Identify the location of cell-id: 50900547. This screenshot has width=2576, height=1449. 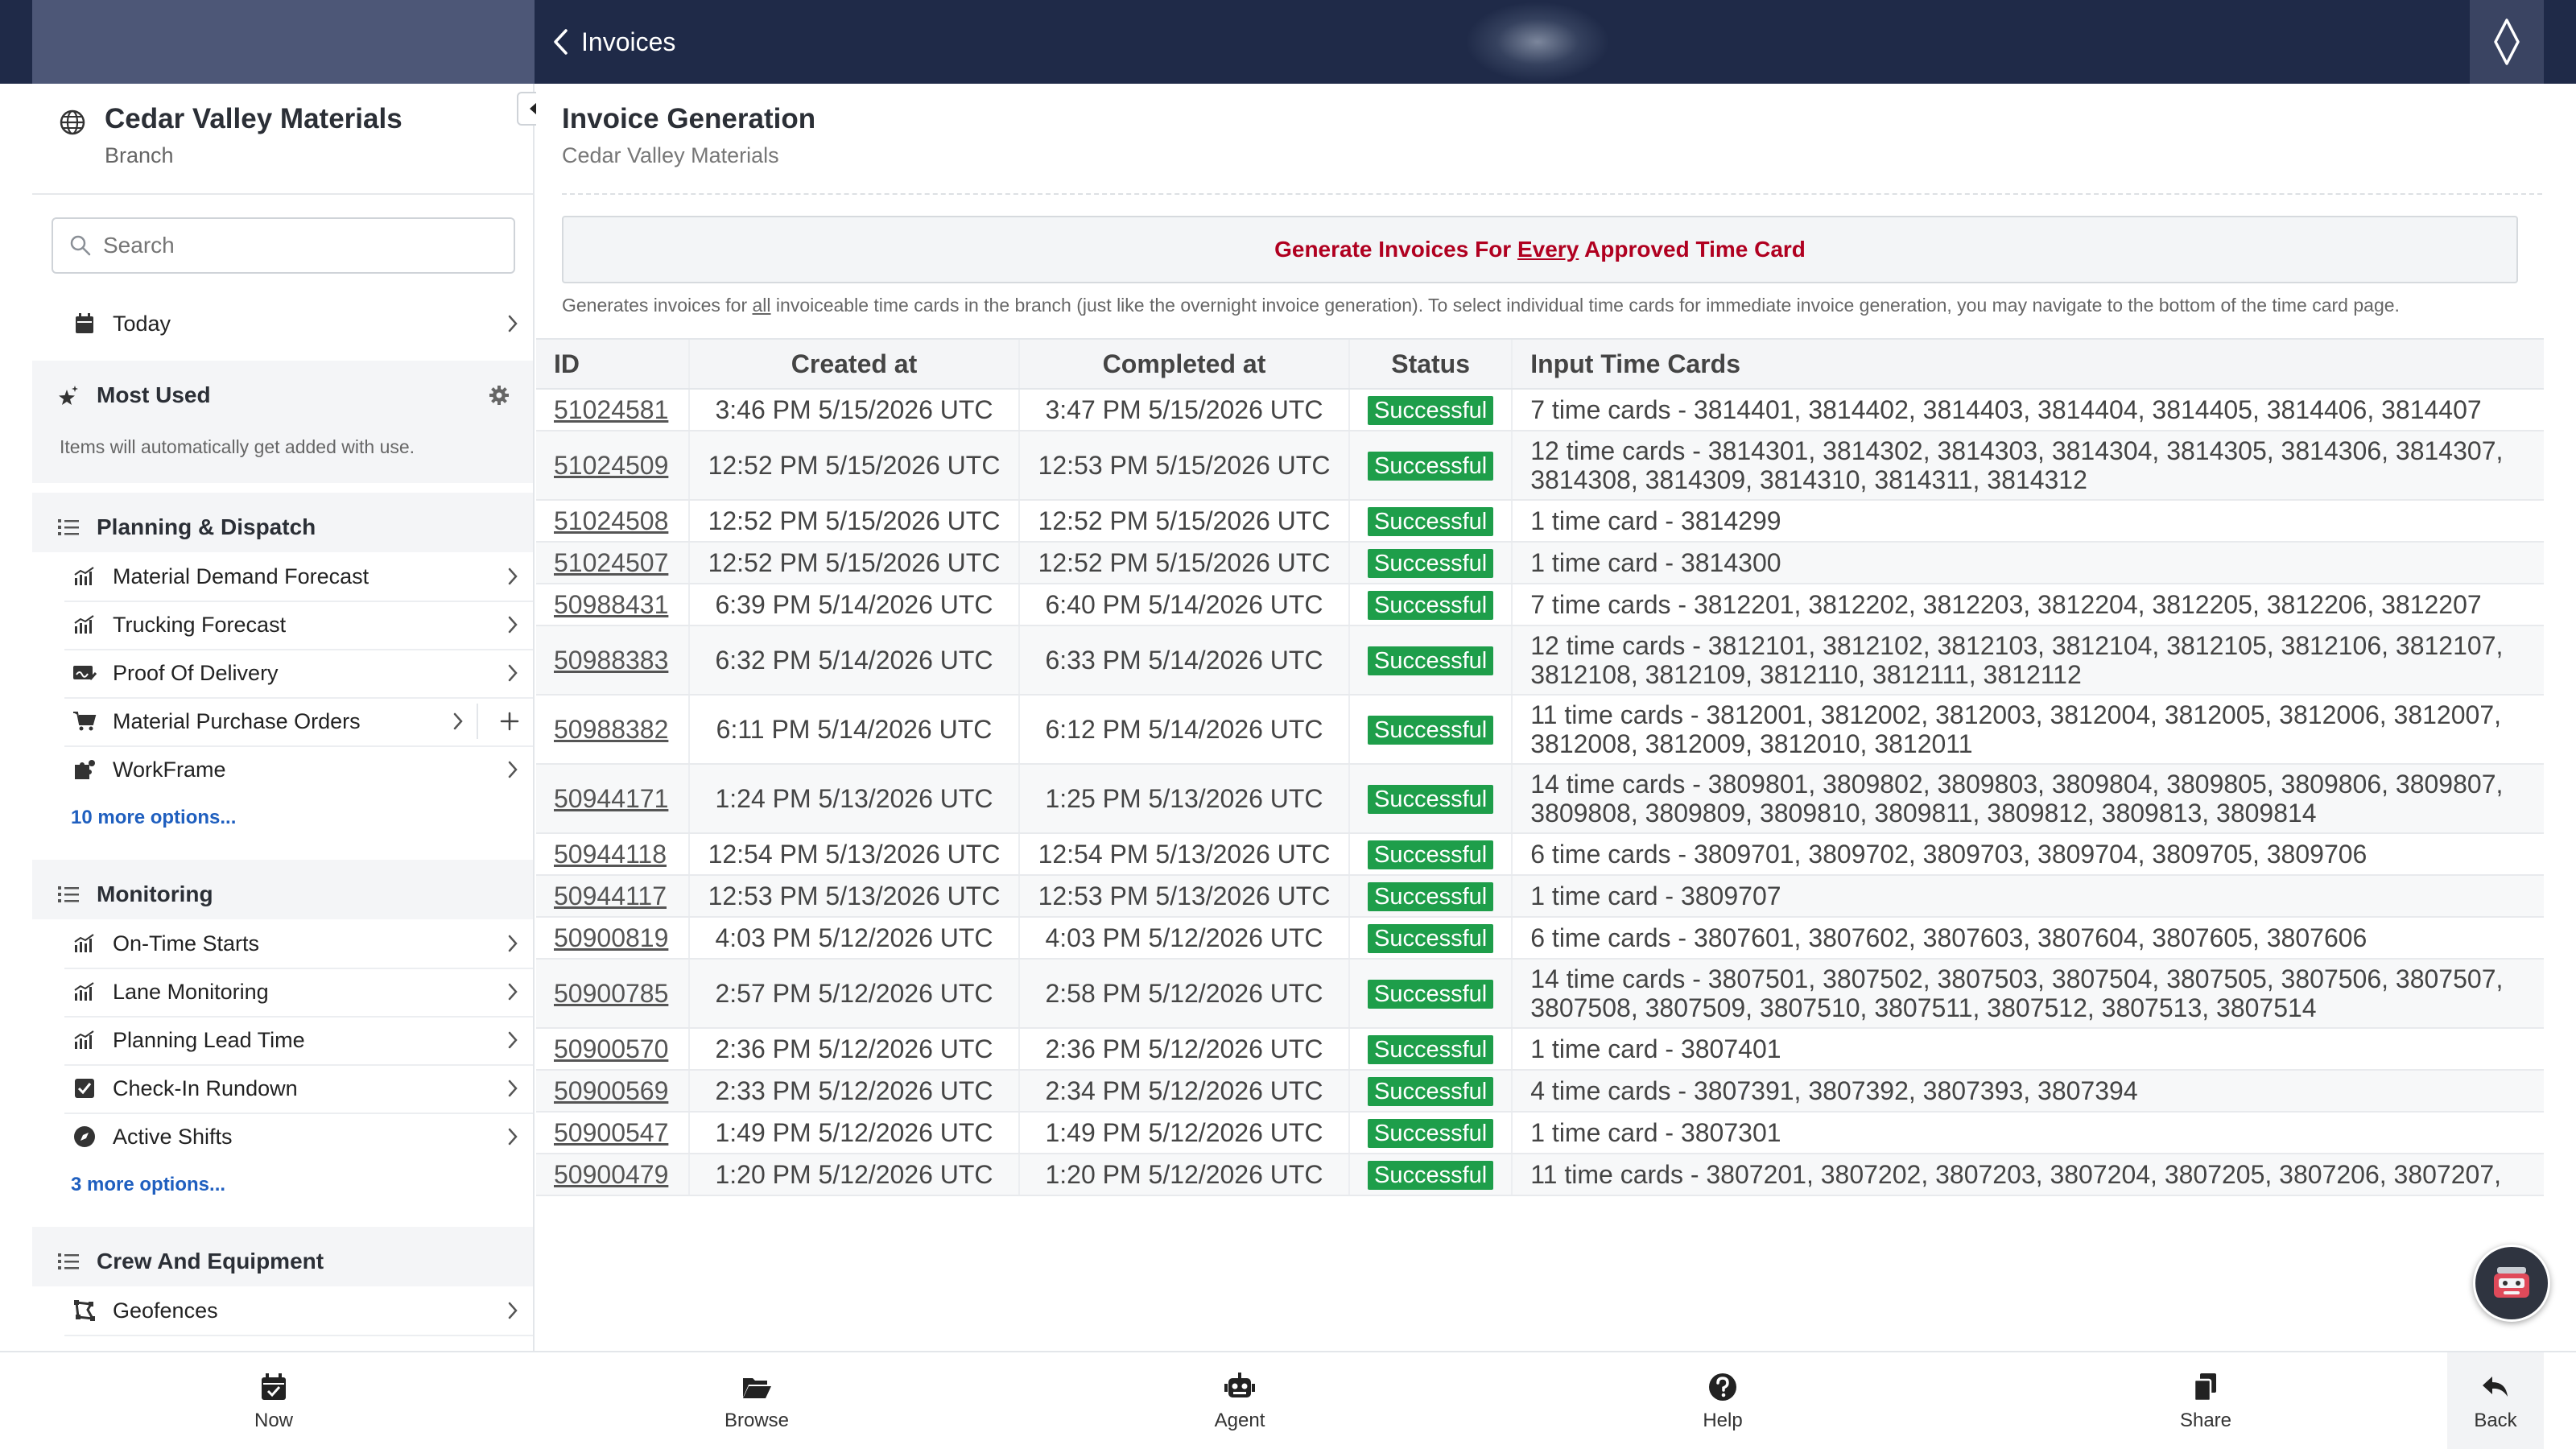
(612, 1133).